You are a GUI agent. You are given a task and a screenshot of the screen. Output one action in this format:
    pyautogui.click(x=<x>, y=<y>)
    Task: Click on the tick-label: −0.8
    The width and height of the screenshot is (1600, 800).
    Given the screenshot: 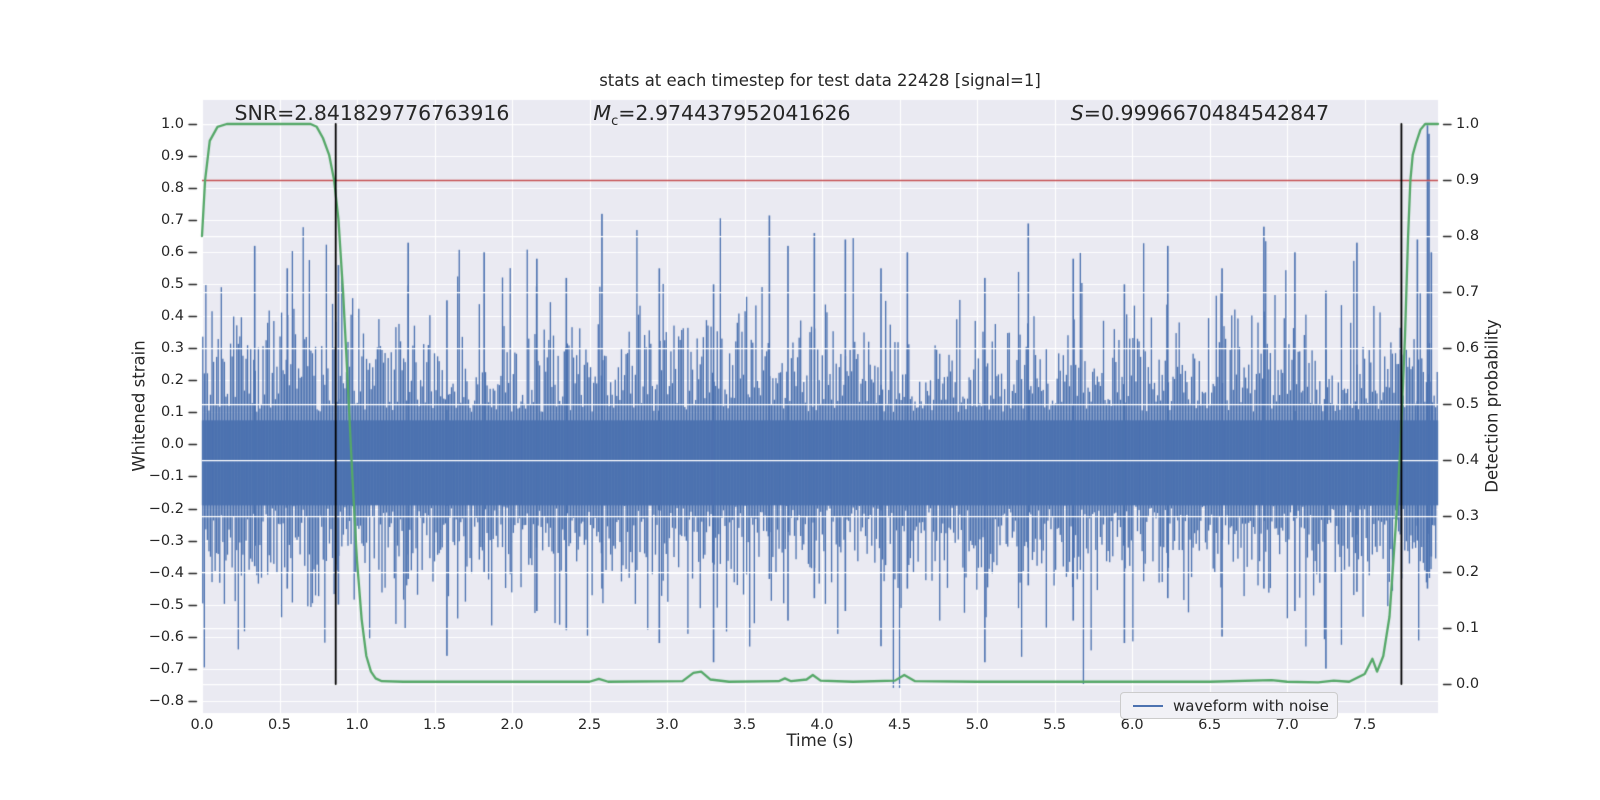 What is the action you would take?
    pyautogui.click(x=166, y=700)
    